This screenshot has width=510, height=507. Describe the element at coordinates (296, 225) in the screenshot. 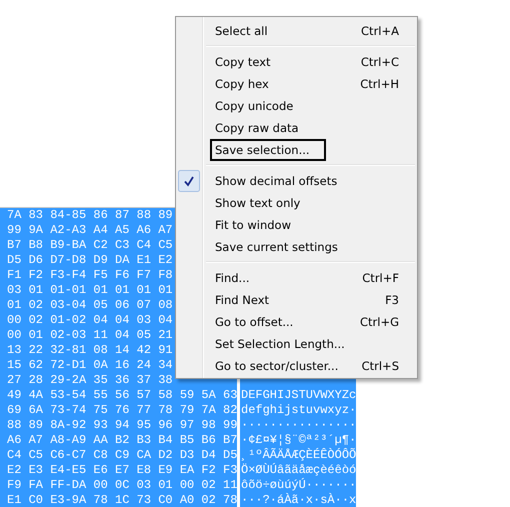

I see `menu-item: Fit to window` at that location.